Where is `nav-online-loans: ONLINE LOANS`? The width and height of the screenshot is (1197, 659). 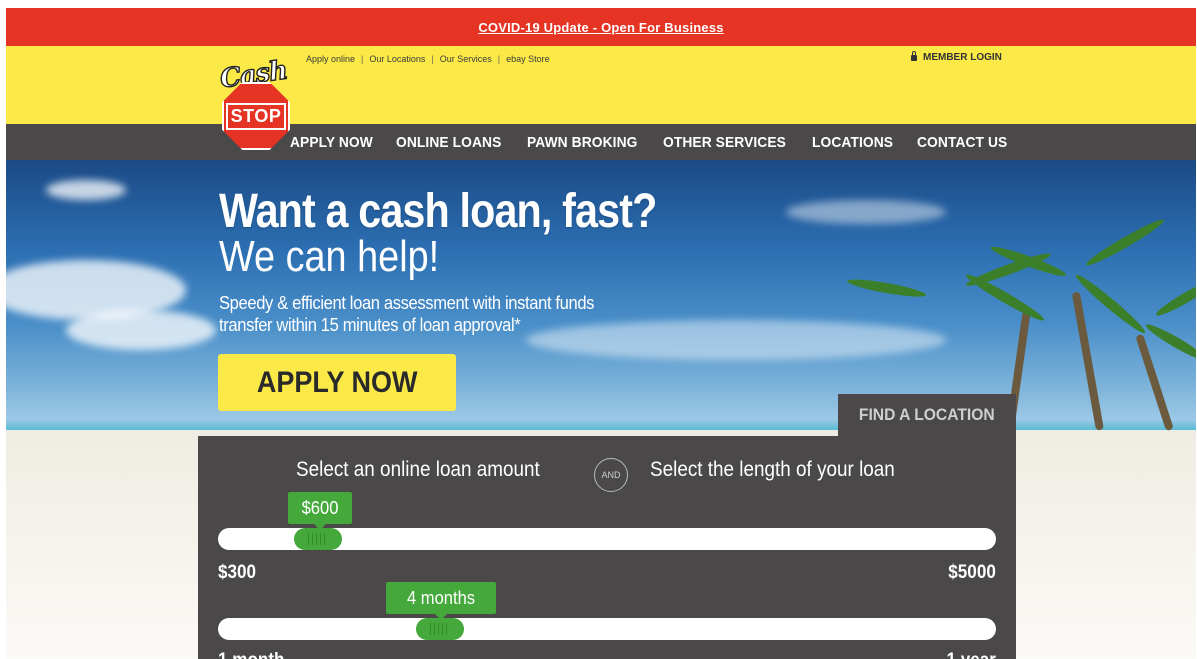
nav-online-loans: ONLINE LOANS is located at coordinates (448, 142).